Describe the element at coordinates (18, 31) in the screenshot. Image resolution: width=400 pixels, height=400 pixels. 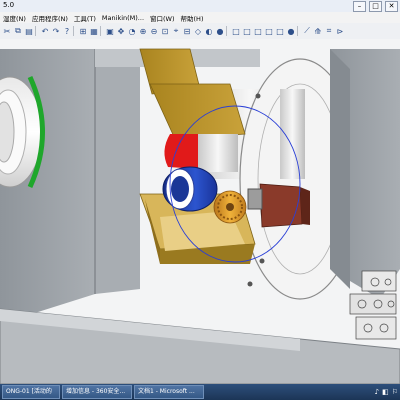
I see `copy-icon: ⧉` at that location.